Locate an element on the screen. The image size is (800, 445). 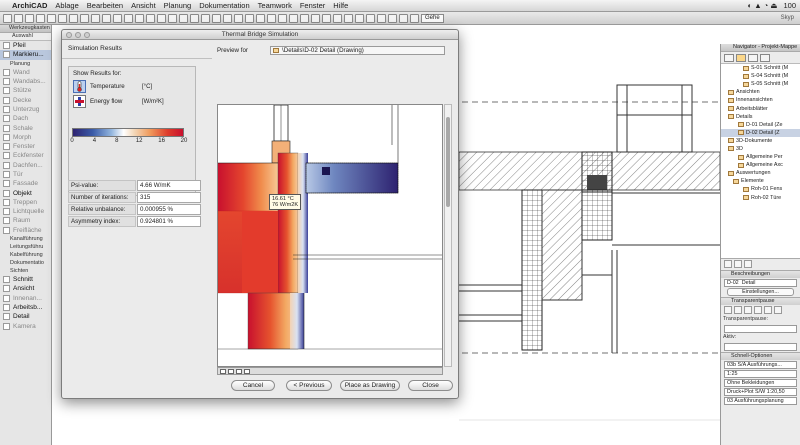
section-icon is located at coordinates (150, 18).